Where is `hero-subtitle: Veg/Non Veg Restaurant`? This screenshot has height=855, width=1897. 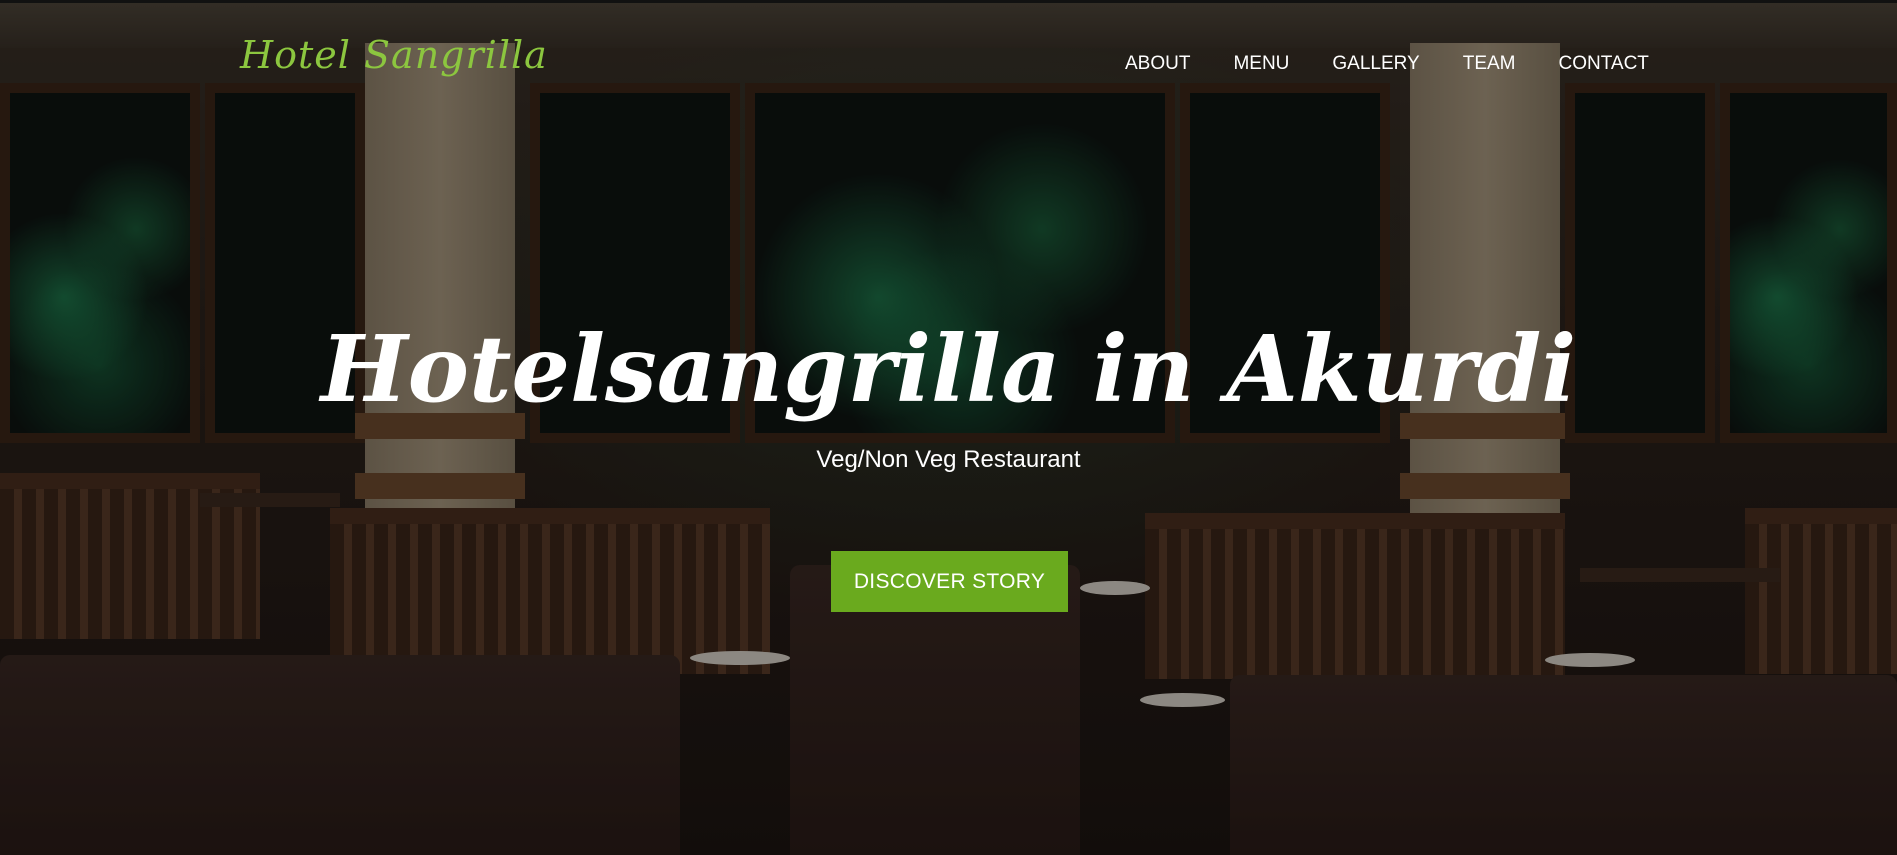
hero-subtitle: Veg/Non Veg Restaurant is located at coordinates (948, 459).